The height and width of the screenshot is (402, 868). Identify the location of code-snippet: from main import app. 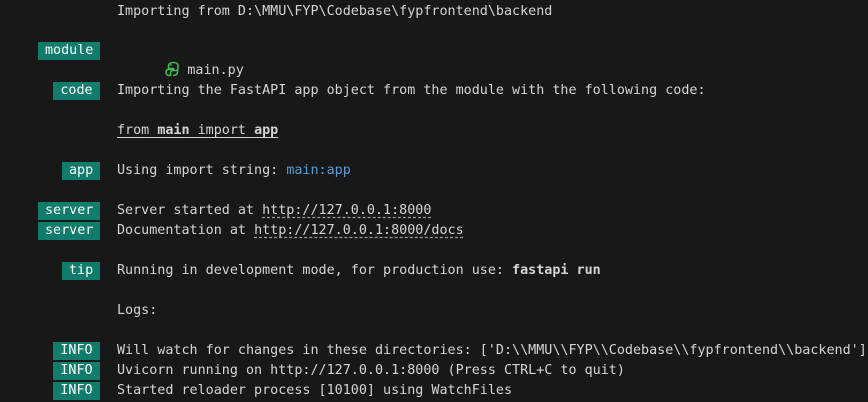
(197, 131).